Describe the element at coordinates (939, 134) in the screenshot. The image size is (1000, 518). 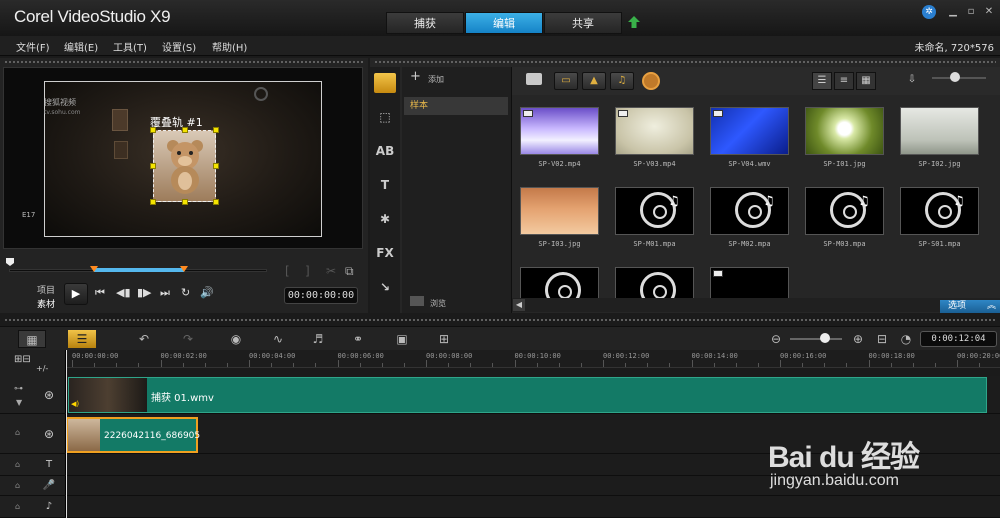
I see `library-item: SP-I02.jpg` at that location.